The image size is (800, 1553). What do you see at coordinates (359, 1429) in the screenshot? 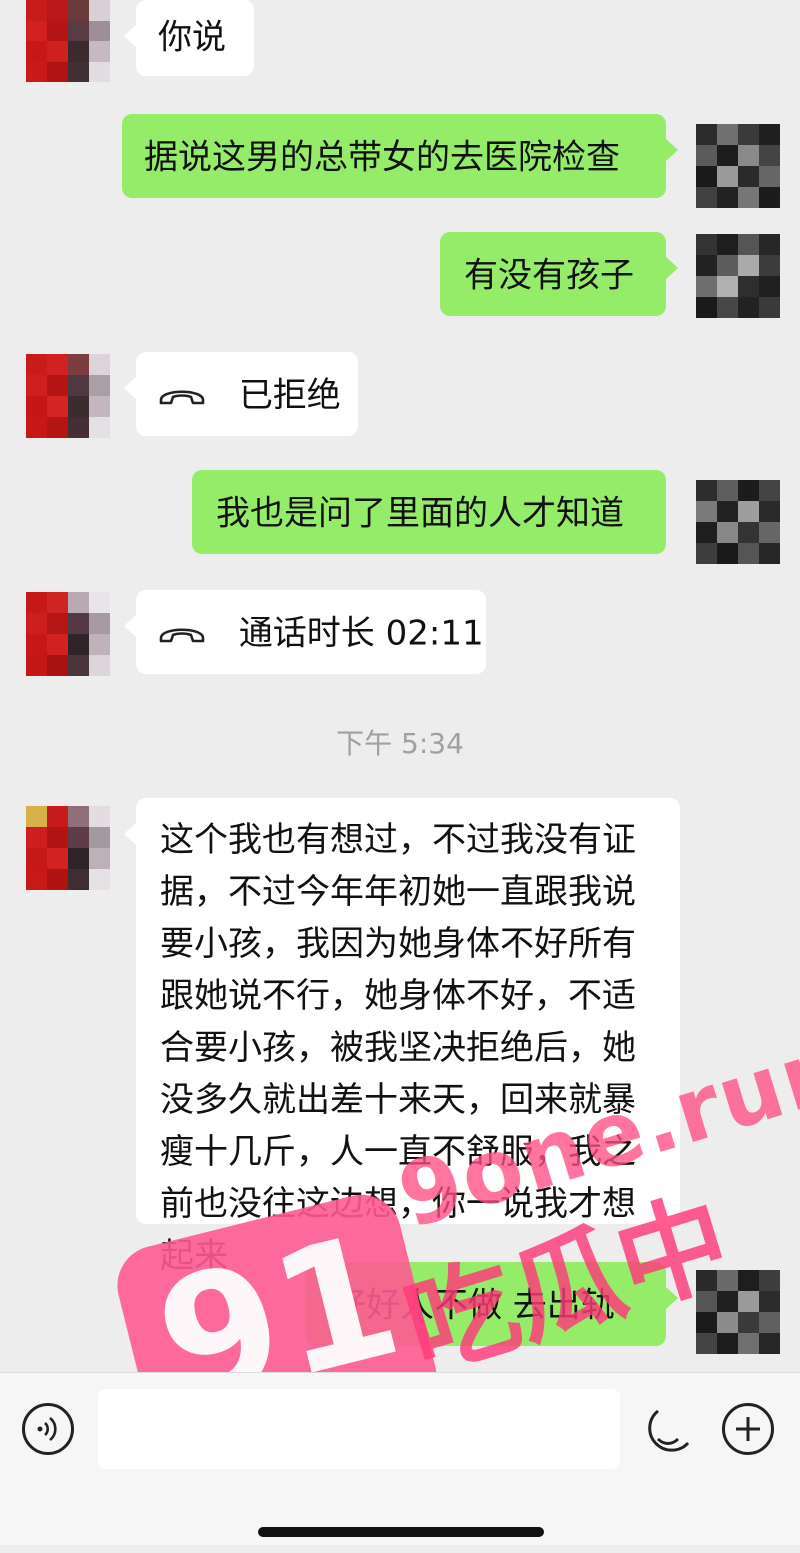
I see `message-input` at bounding box center [359, 1429].